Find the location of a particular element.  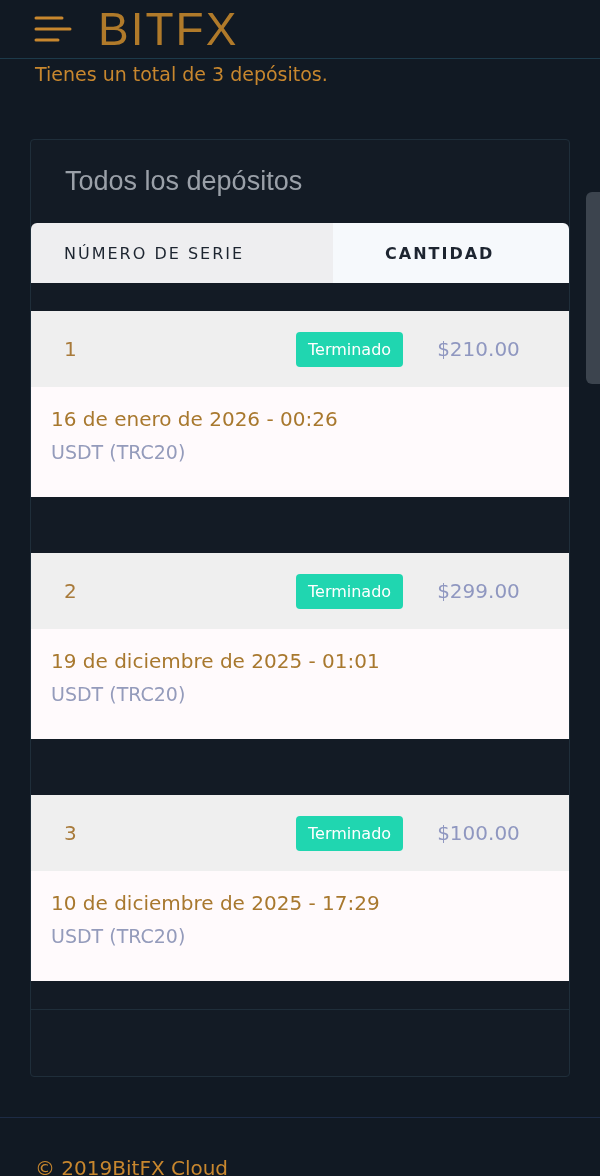

serial-number: 3 is located at coordinates (71, 833).